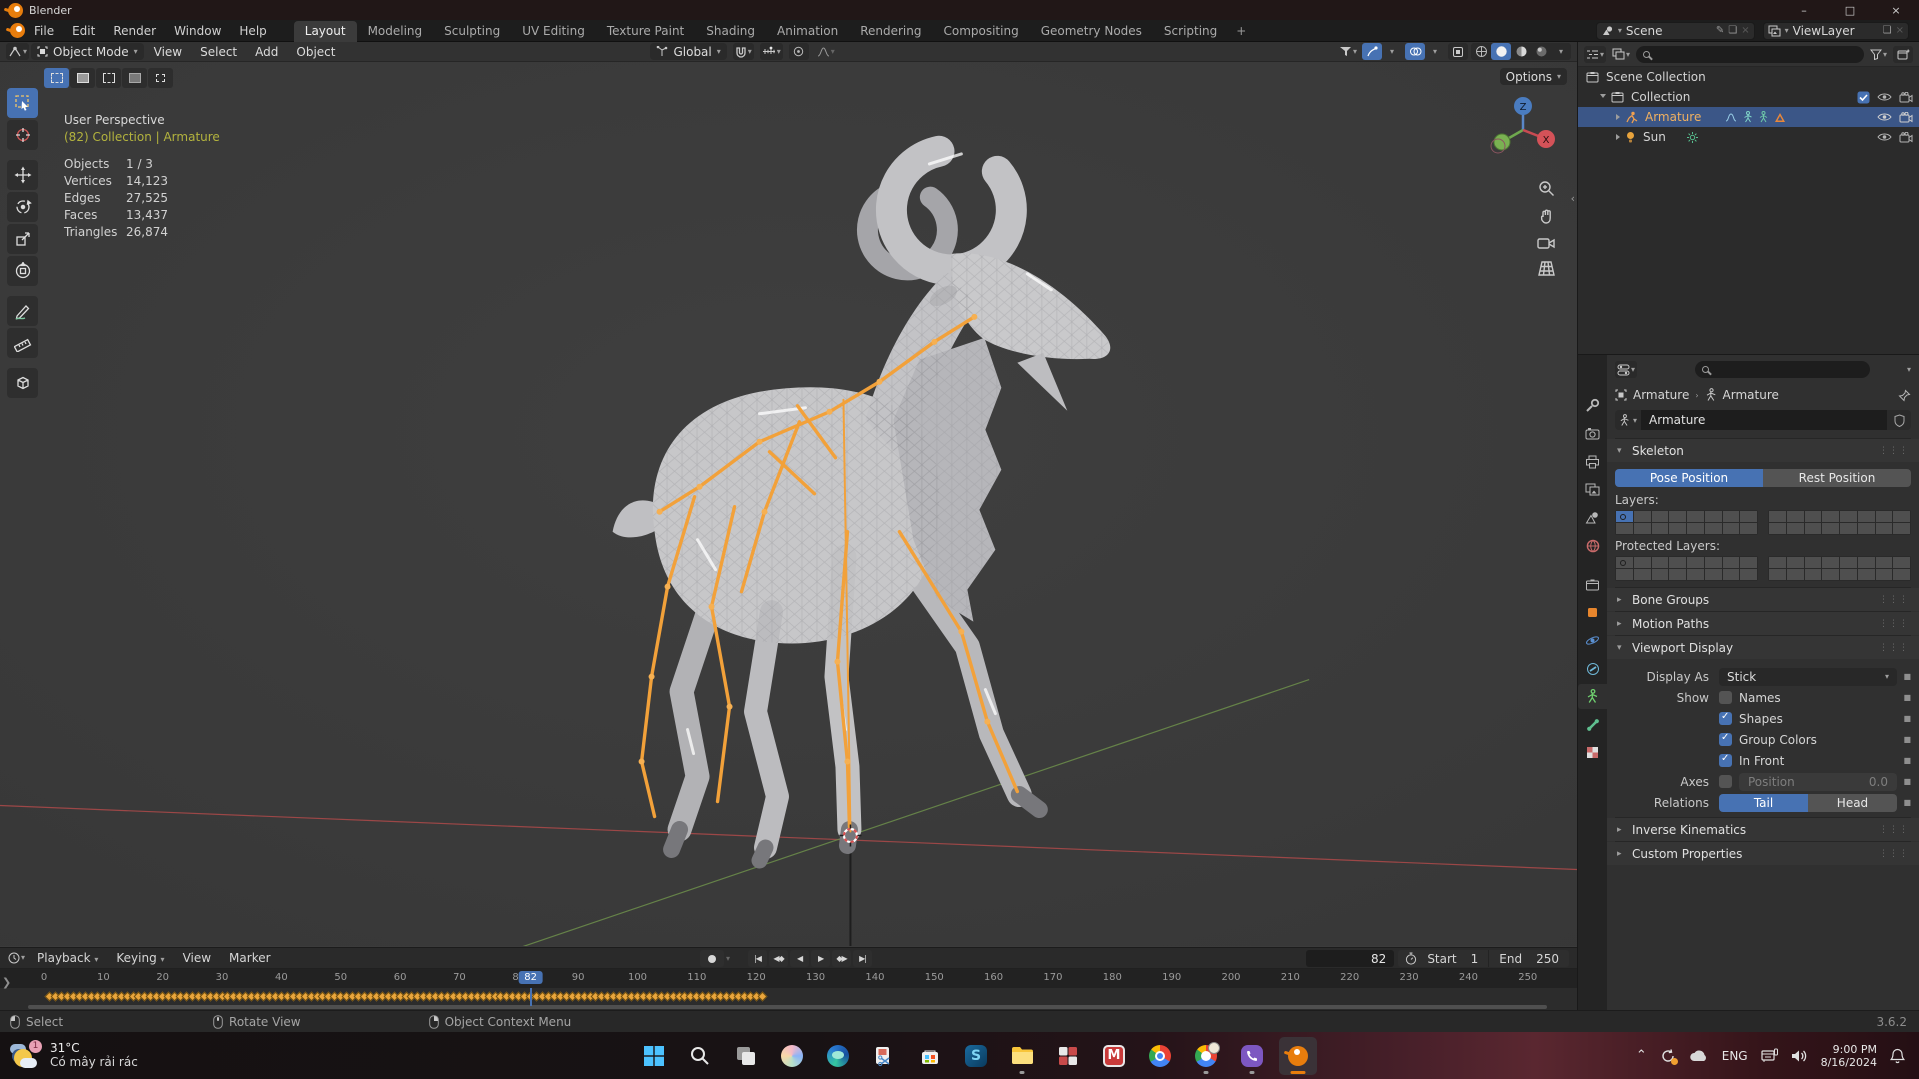 This screenshot has height=1079, width=1919. What do you see at coordinates (787, 1006) in the screenshot?
I see `timeline-scrollbar` at bounding box center [787, 1006].